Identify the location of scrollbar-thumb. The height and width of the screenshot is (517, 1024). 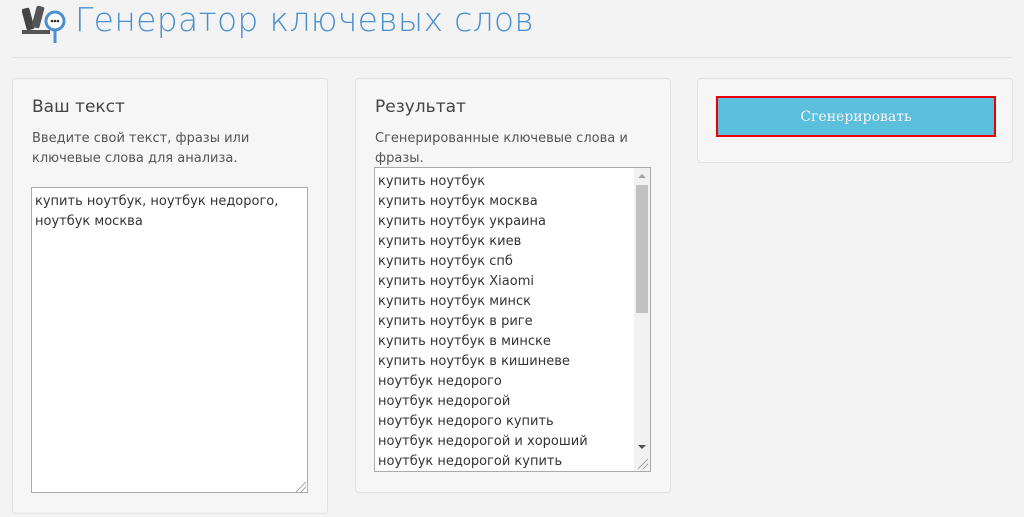
(642, 249).